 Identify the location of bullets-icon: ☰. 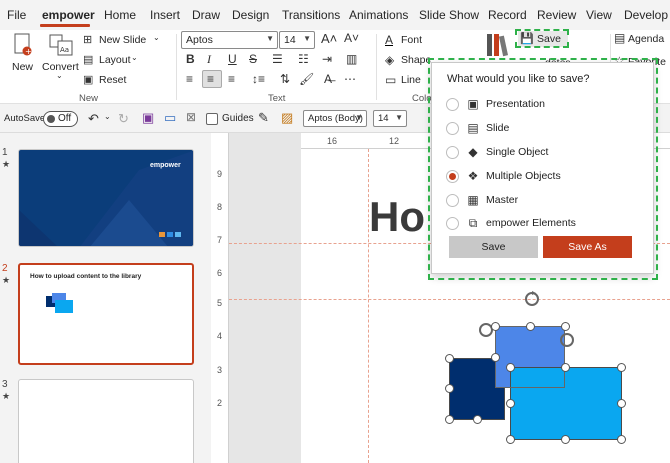
(277, 59).